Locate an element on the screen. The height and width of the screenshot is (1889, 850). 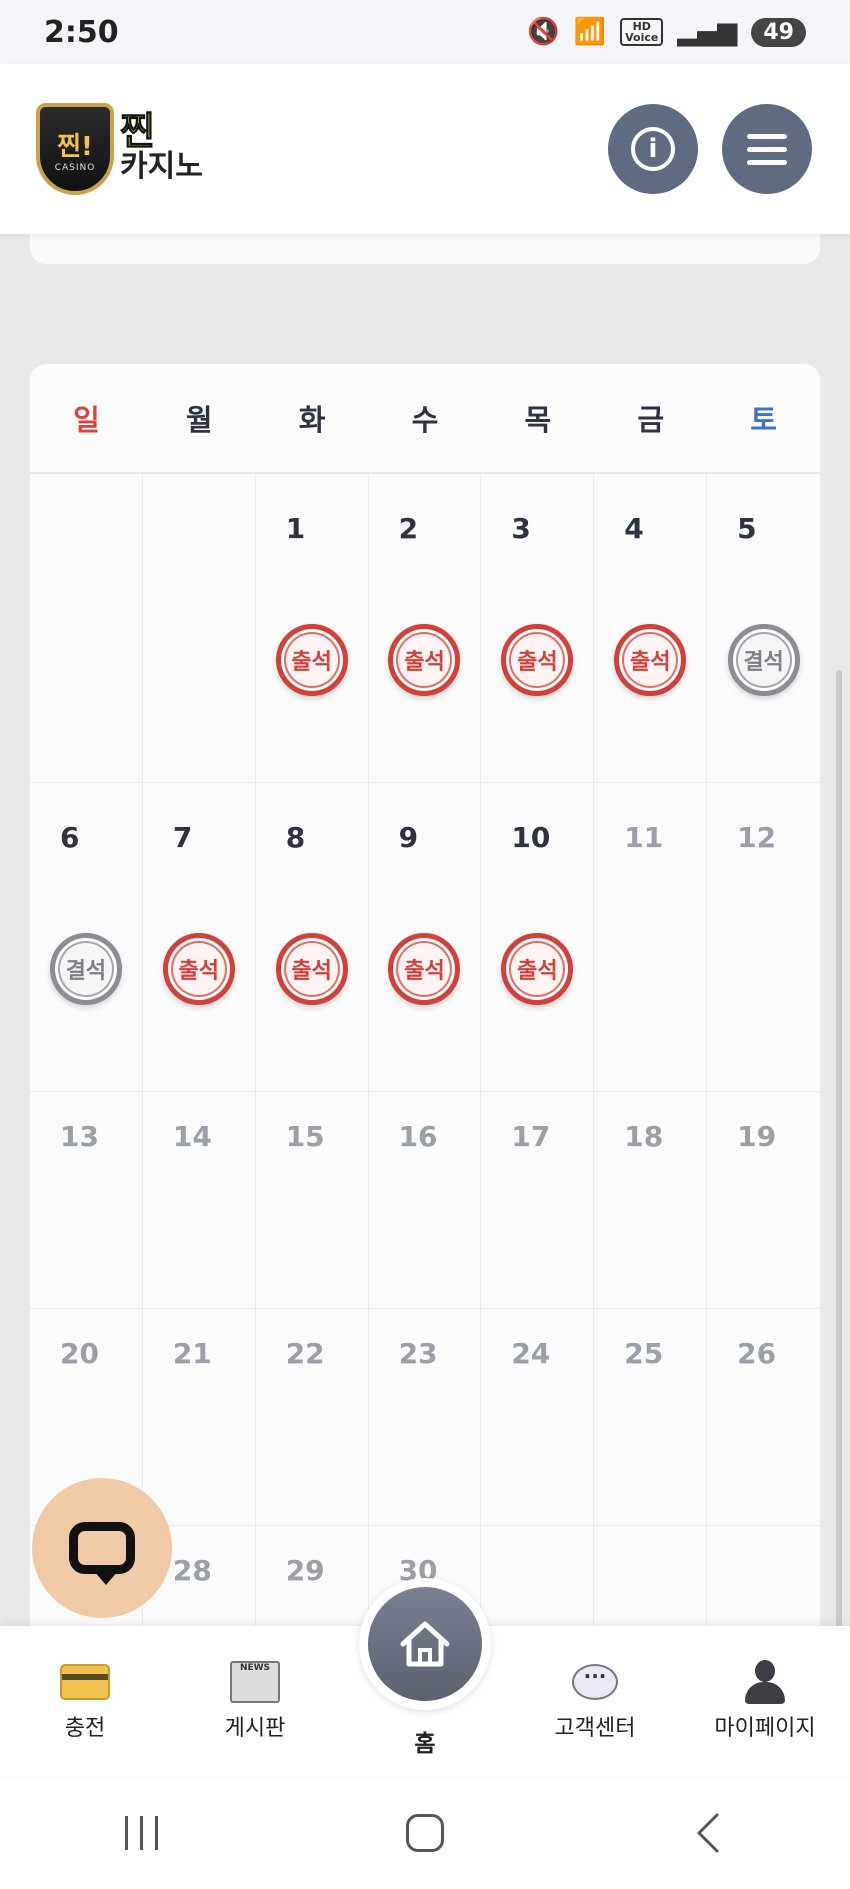
day-number: 29 is located at coordinates (305, 1570).